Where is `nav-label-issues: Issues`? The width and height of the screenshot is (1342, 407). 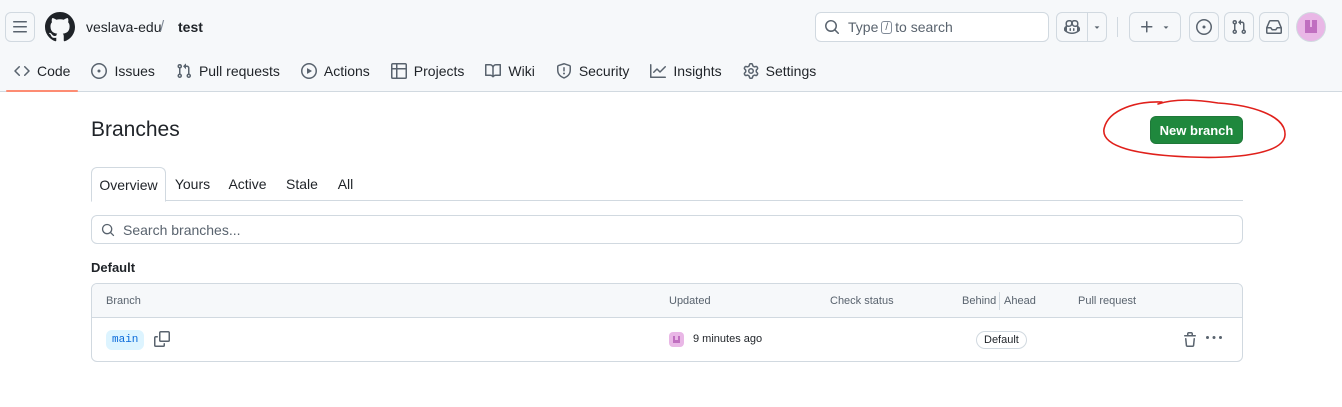 nav-label-issues: Issues is located at coordinates (134, 71).